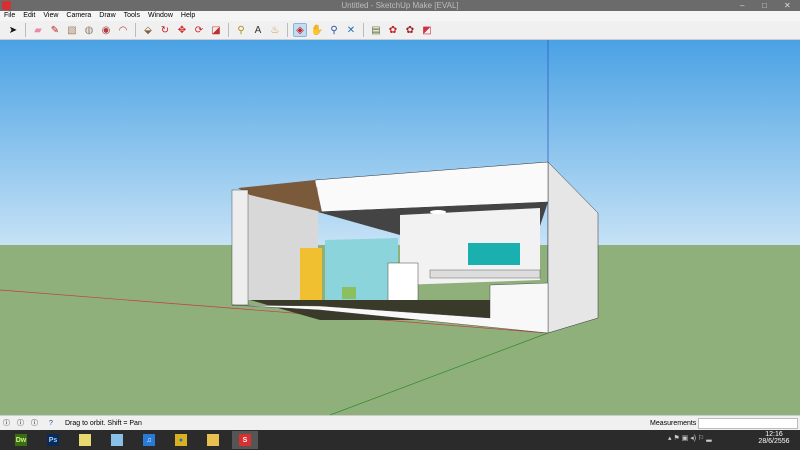 The image size is (800, 450). Describe the element at coordinates (393, 30) in the screenshot. I see `warehouse-icon: ✿` at that location.